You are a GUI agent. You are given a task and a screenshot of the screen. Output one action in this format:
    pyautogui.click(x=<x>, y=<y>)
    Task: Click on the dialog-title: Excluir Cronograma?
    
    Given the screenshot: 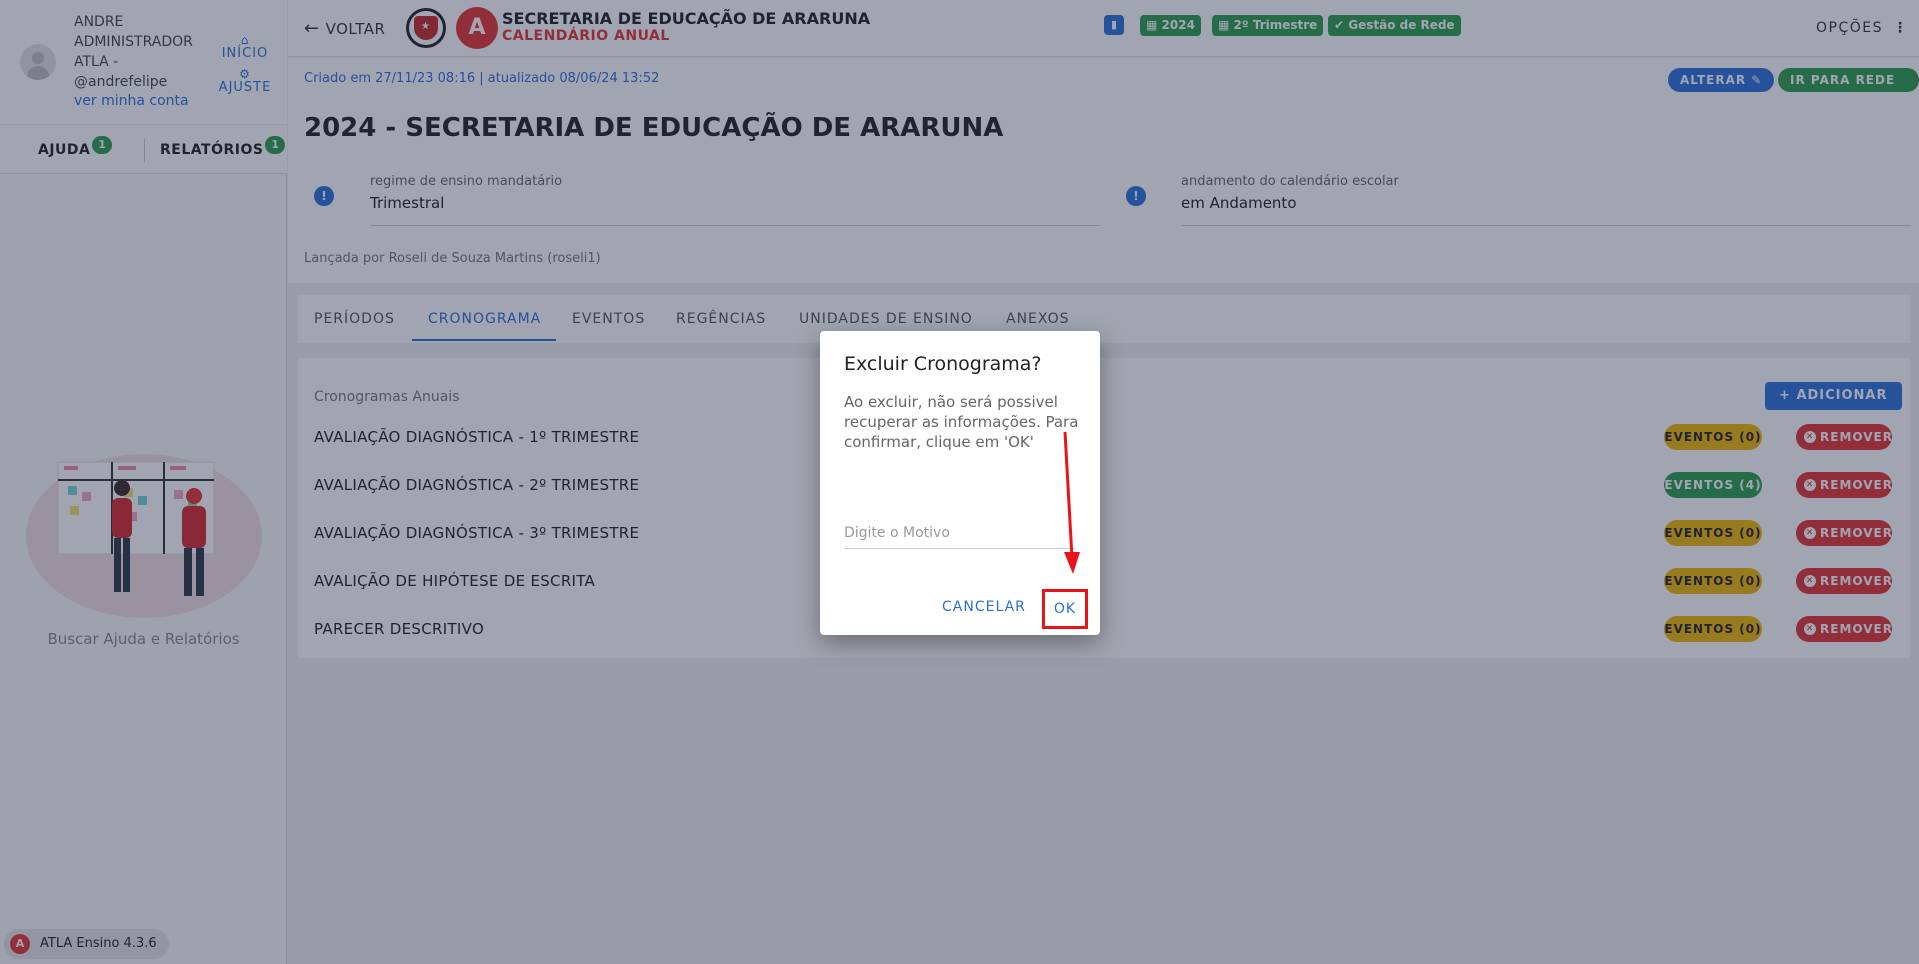 What is the action you would take?
    pyautogui.click(x=943, y=364)
    